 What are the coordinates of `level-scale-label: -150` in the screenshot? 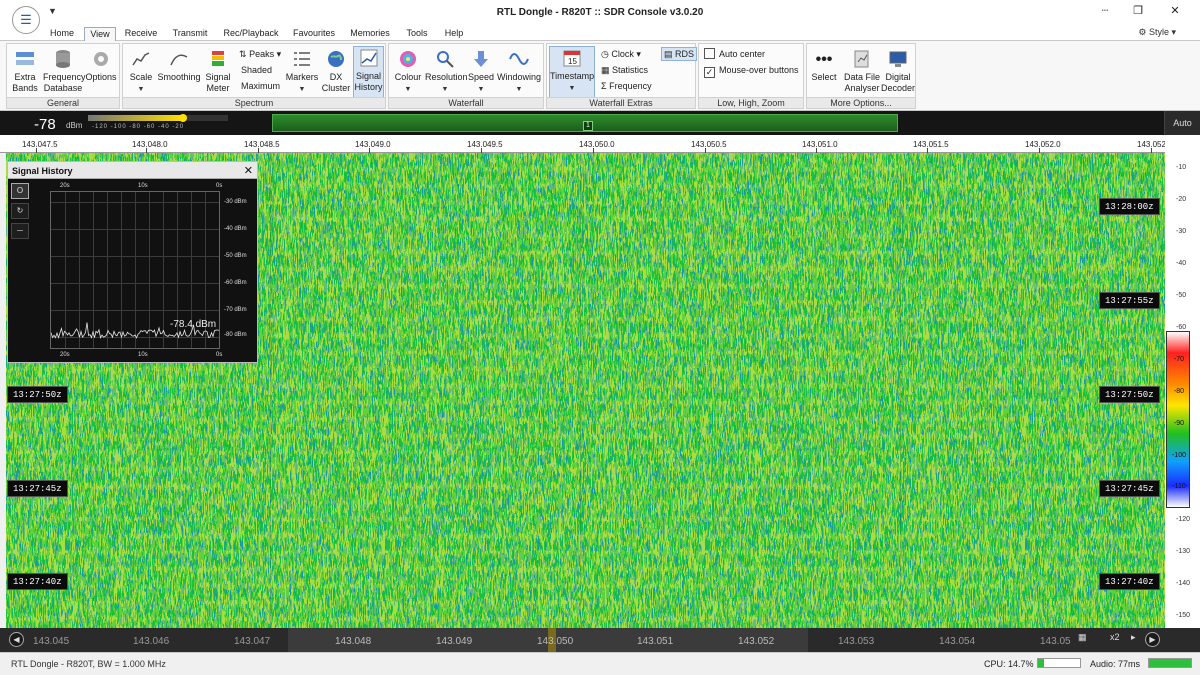 It's located at (1183, 615).